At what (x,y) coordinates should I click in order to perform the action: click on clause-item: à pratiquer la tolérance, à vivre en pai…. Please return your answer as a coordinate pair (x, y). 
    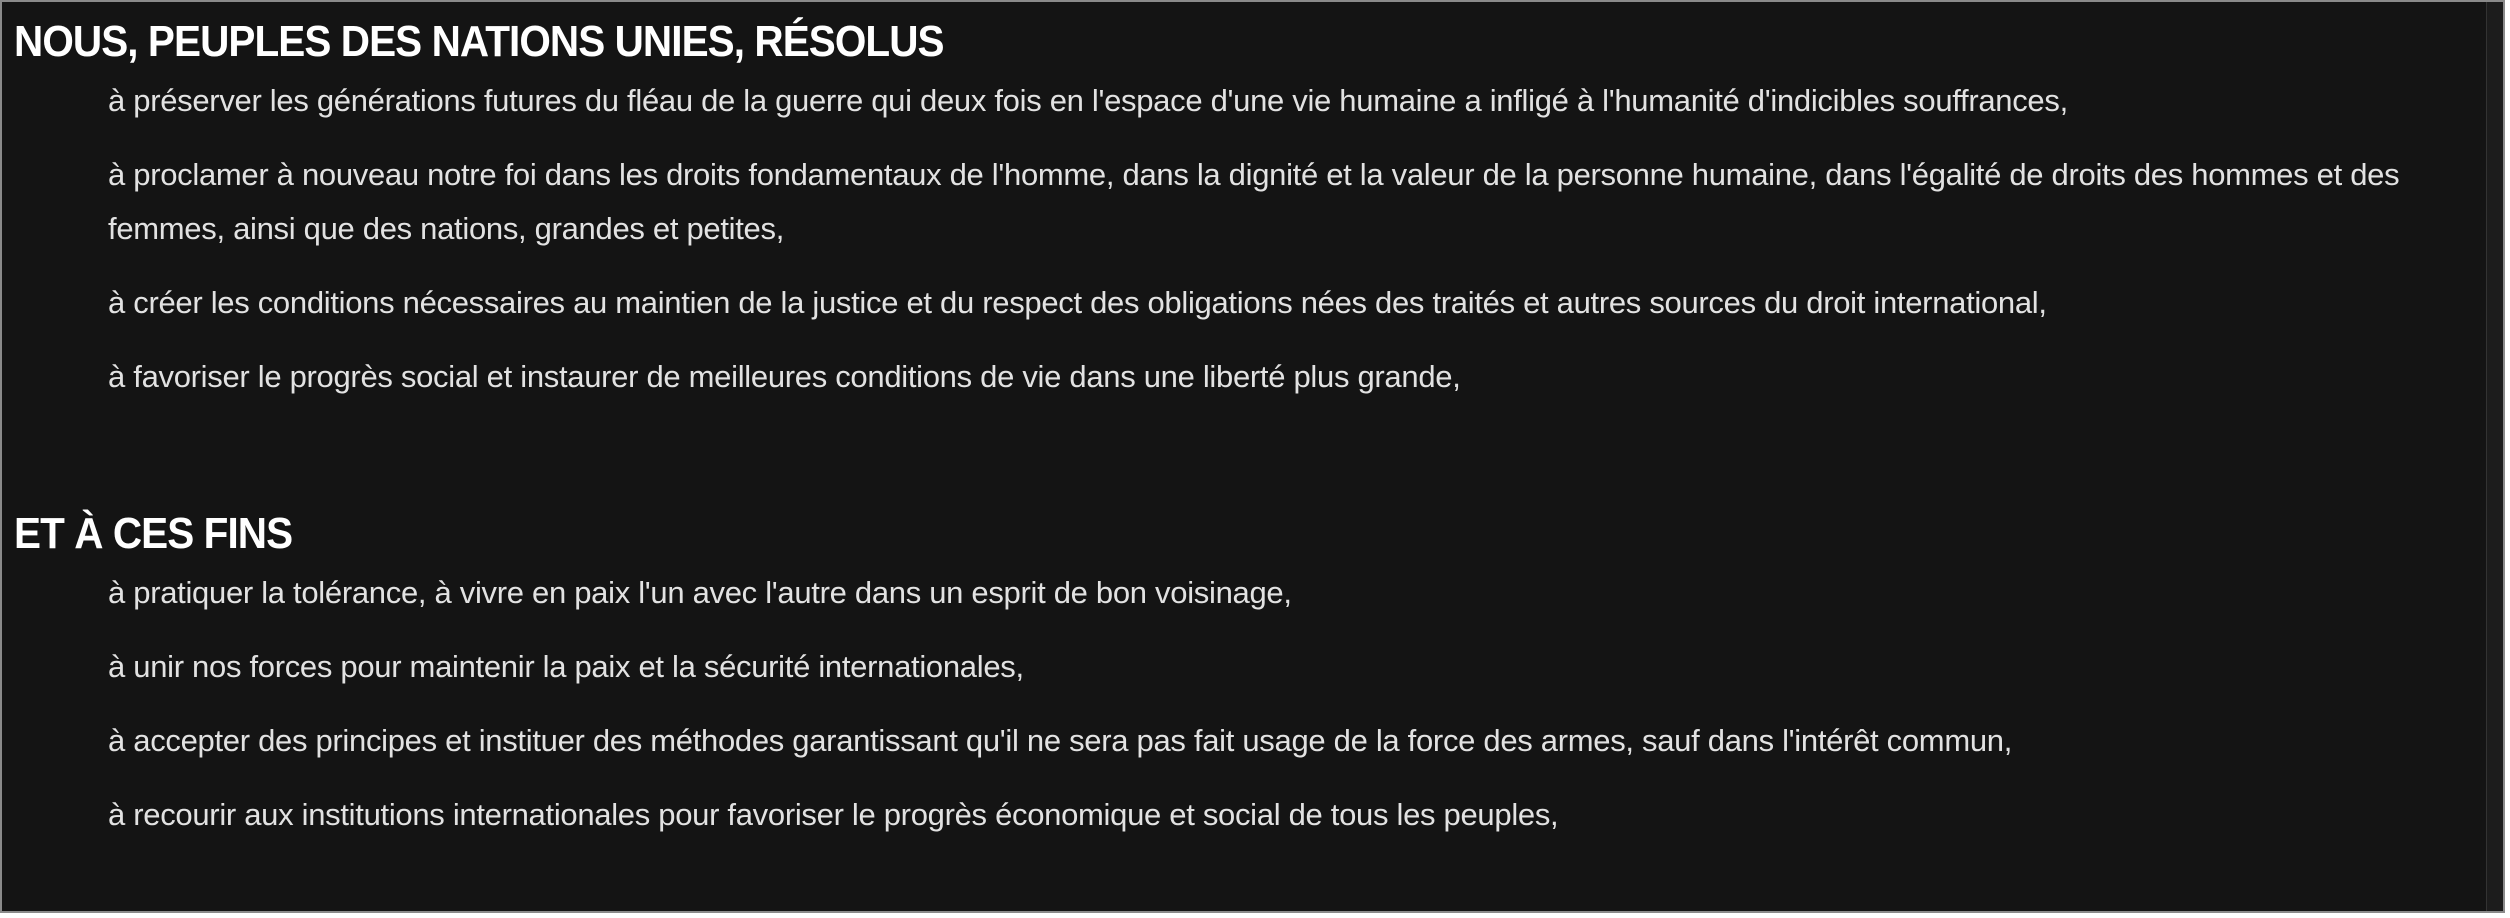
    Looking at the image, I should click on (700, 592).